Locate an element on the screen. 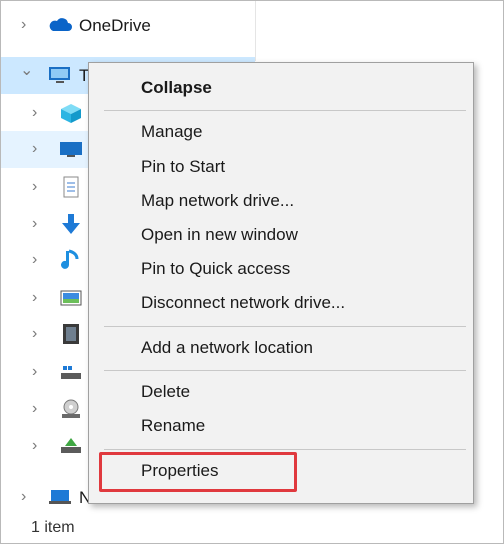 This screenshot has width=504, height=544. downloads-icon is located at coordinates (71, 224).